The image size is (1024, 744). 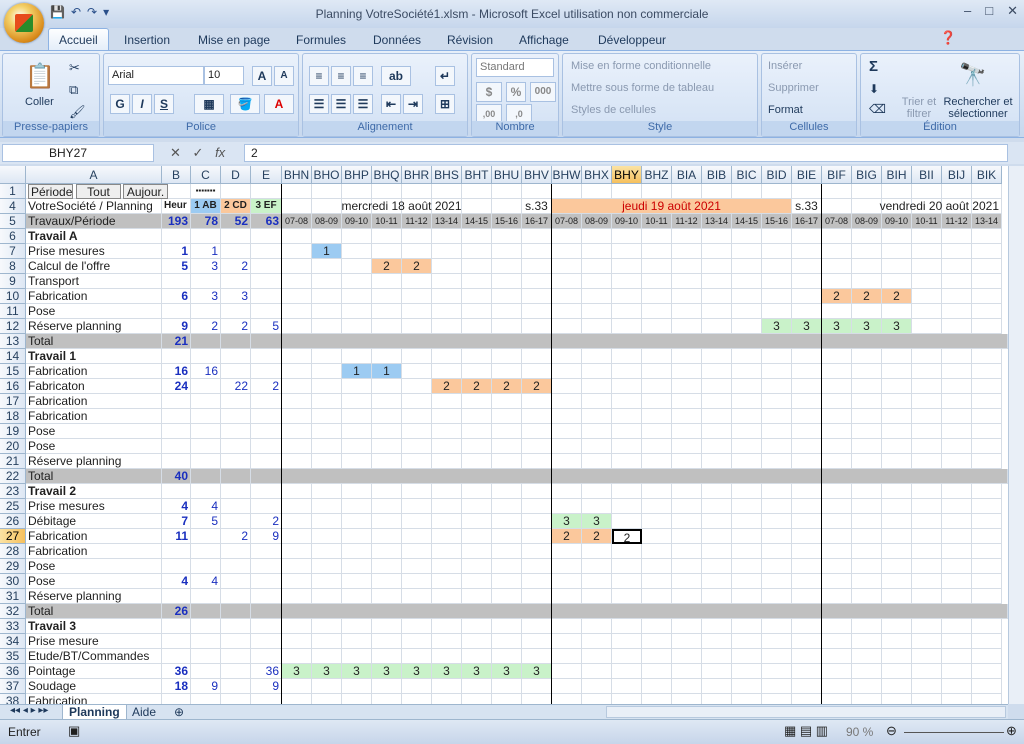 What do you see at coordinates (837, 175) in the screenshot?
I see `column-header: BIF` at bounding box center [837, 175].